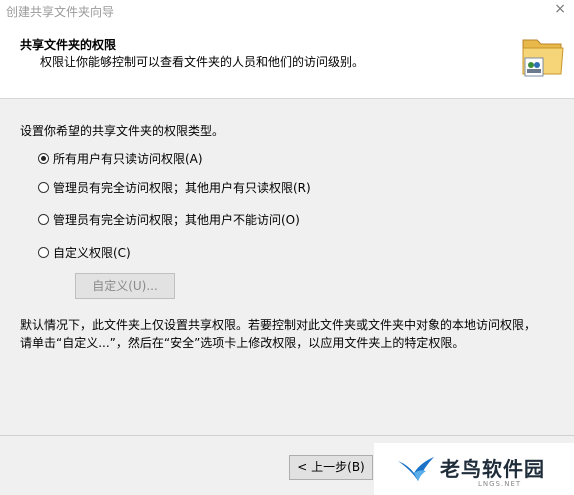 The image size is (574, 495). Describe the element at coordinates (287, 435) in the screenshot. I see `footer-divider` at that location.